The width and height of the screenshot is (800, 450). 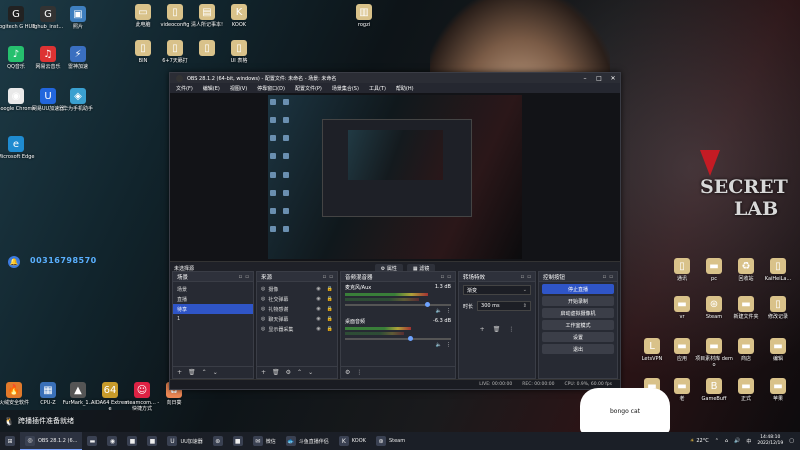 I want to click on control-button: 设置, so click(x=578, y=337).